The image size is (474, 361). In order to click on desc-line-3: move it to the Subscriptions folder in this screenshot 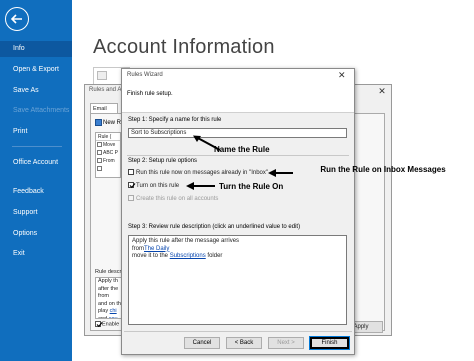, I will do `click(237, 257)`.